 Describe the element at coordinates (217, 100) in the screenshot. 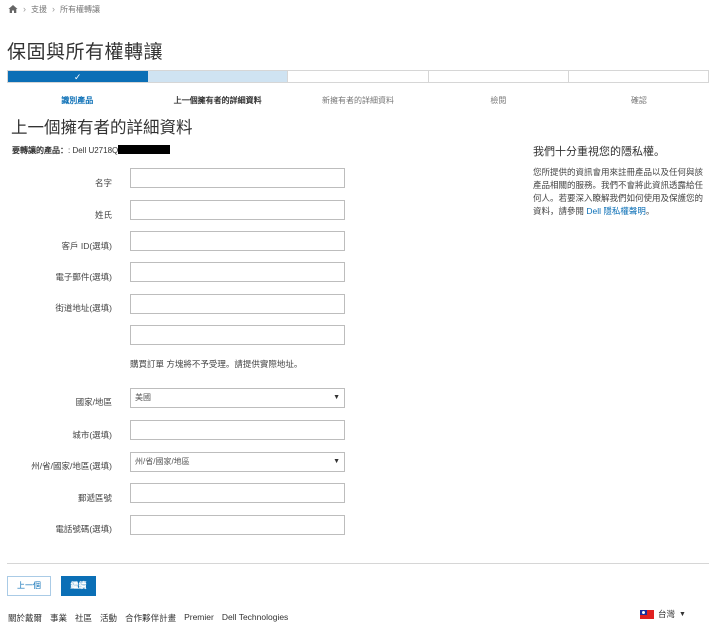

I see `step-previous-owner: 上一個擁有者的詳細資料` at that location.